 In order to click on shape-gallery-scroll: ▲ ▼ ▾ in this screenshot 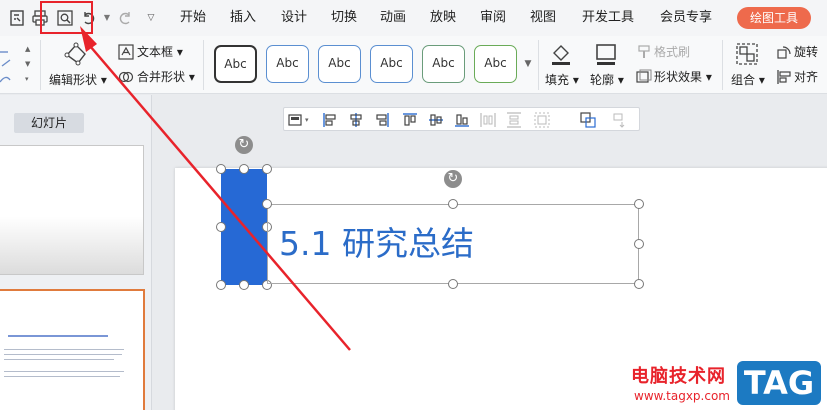, I will do `click(30, 65)`.